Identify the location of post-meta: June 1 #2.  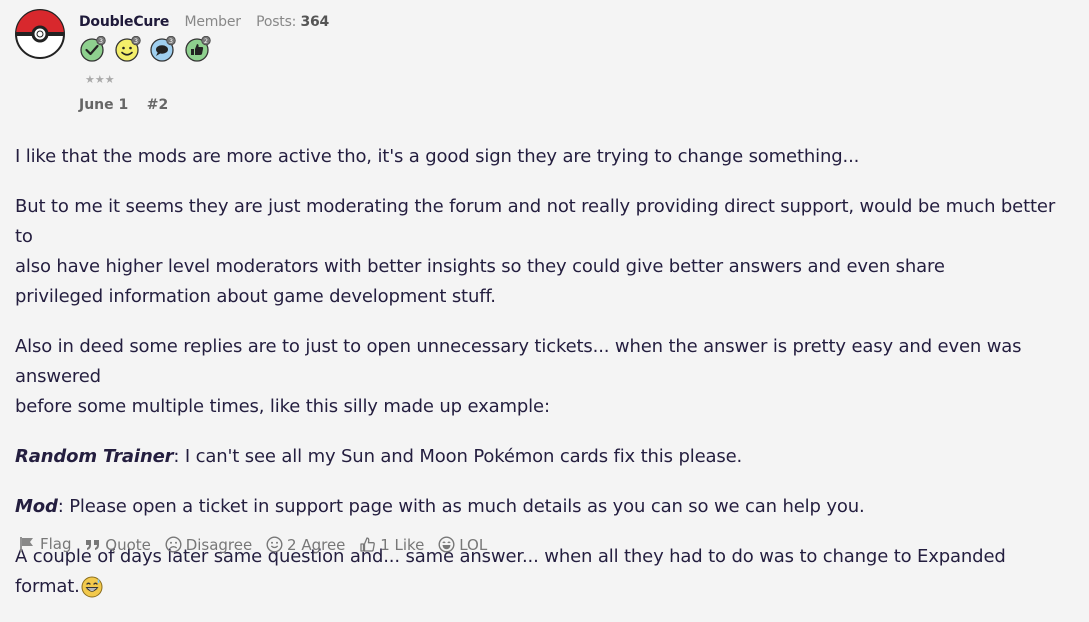
(123, 105).